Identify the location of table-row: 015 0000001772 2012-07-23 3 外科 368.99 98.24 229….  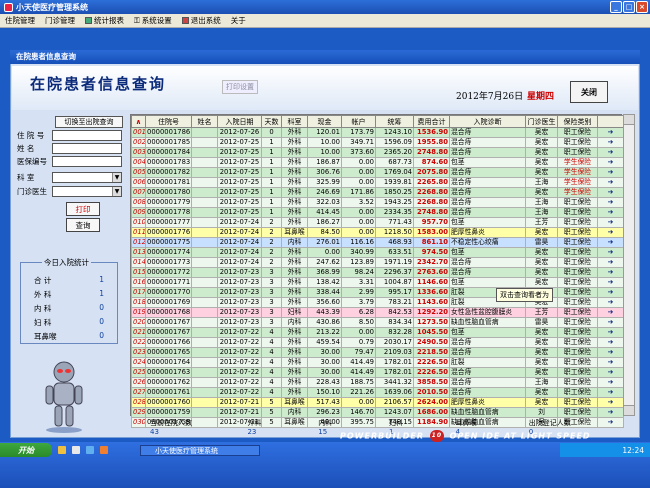
(377, 272).